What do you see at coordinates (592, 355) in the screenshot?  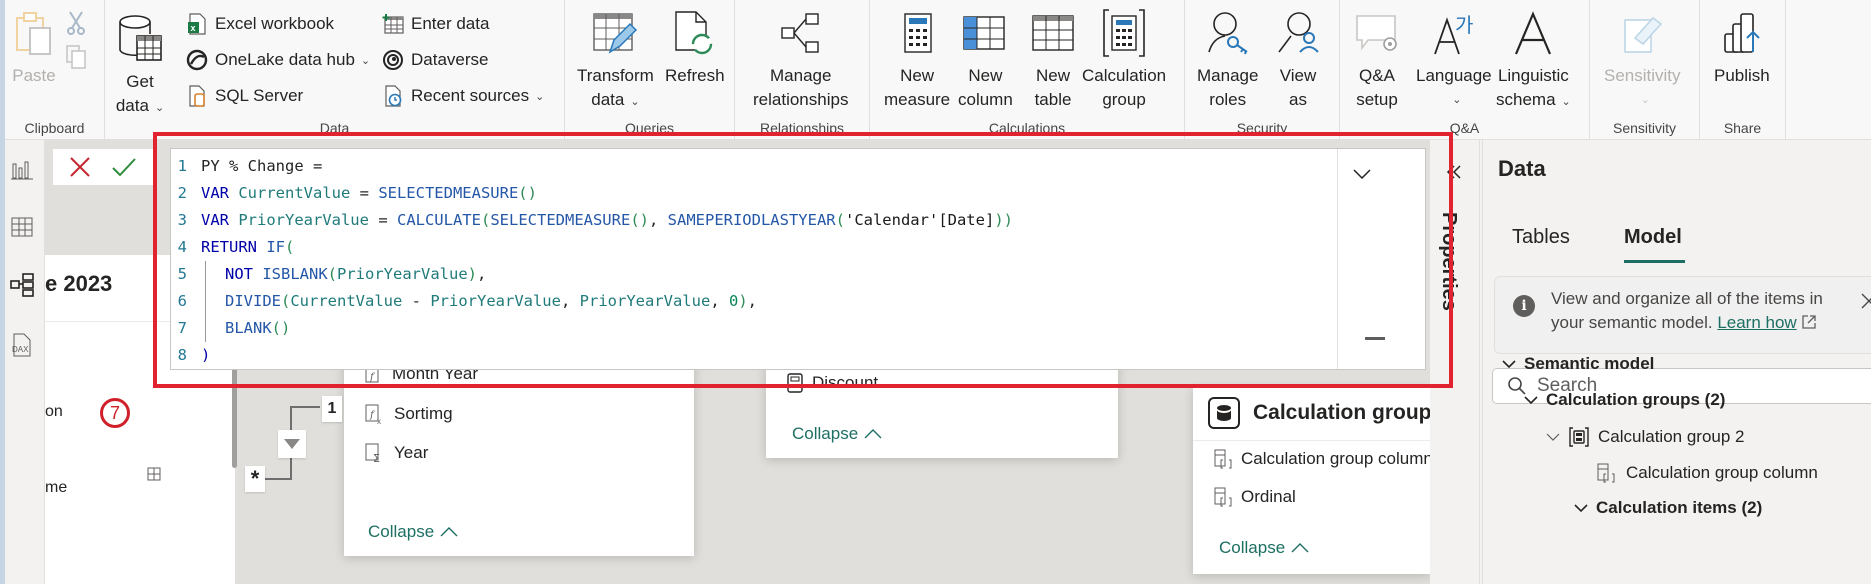 I see `code-line: 8)` at bounding box center [592, 355].